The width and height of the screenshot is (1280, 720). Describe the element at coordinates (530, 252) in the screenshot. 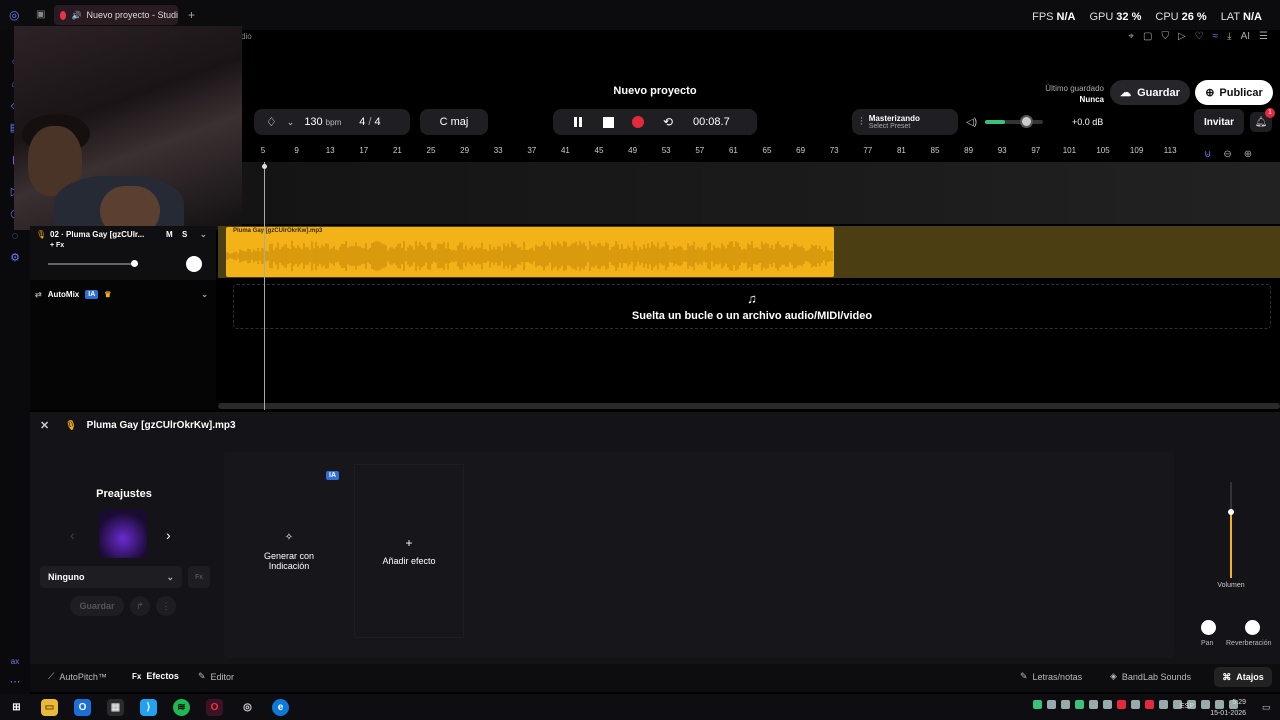

I see `audio-clip: Pluma Gay [gzCUlrOkrKw].mp3` at that location.